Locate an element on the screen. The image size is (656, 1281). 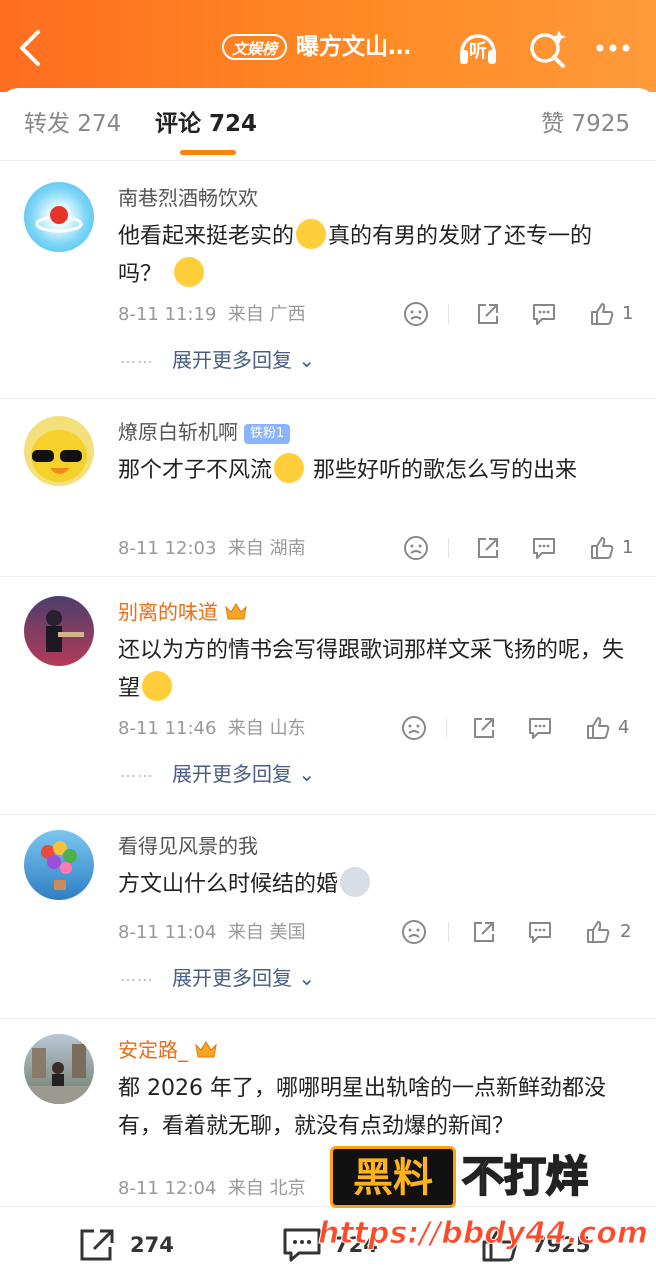
comment-text: 方文山什么时候结的婚 is located at coordinates (373, 885).